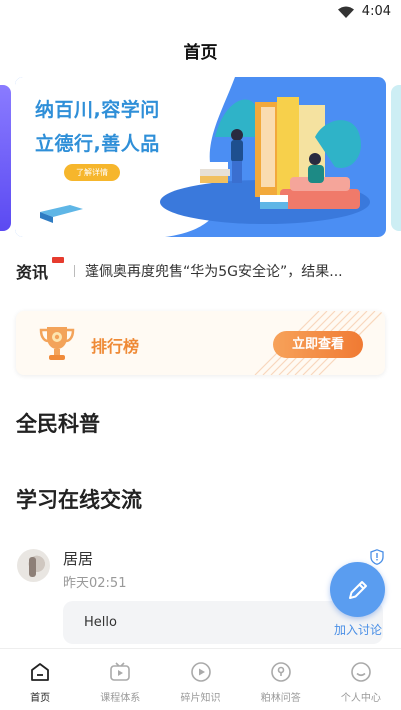 This screenshot has width=401, height=710. I want to click on post-content: Hello, so click(100, 622).